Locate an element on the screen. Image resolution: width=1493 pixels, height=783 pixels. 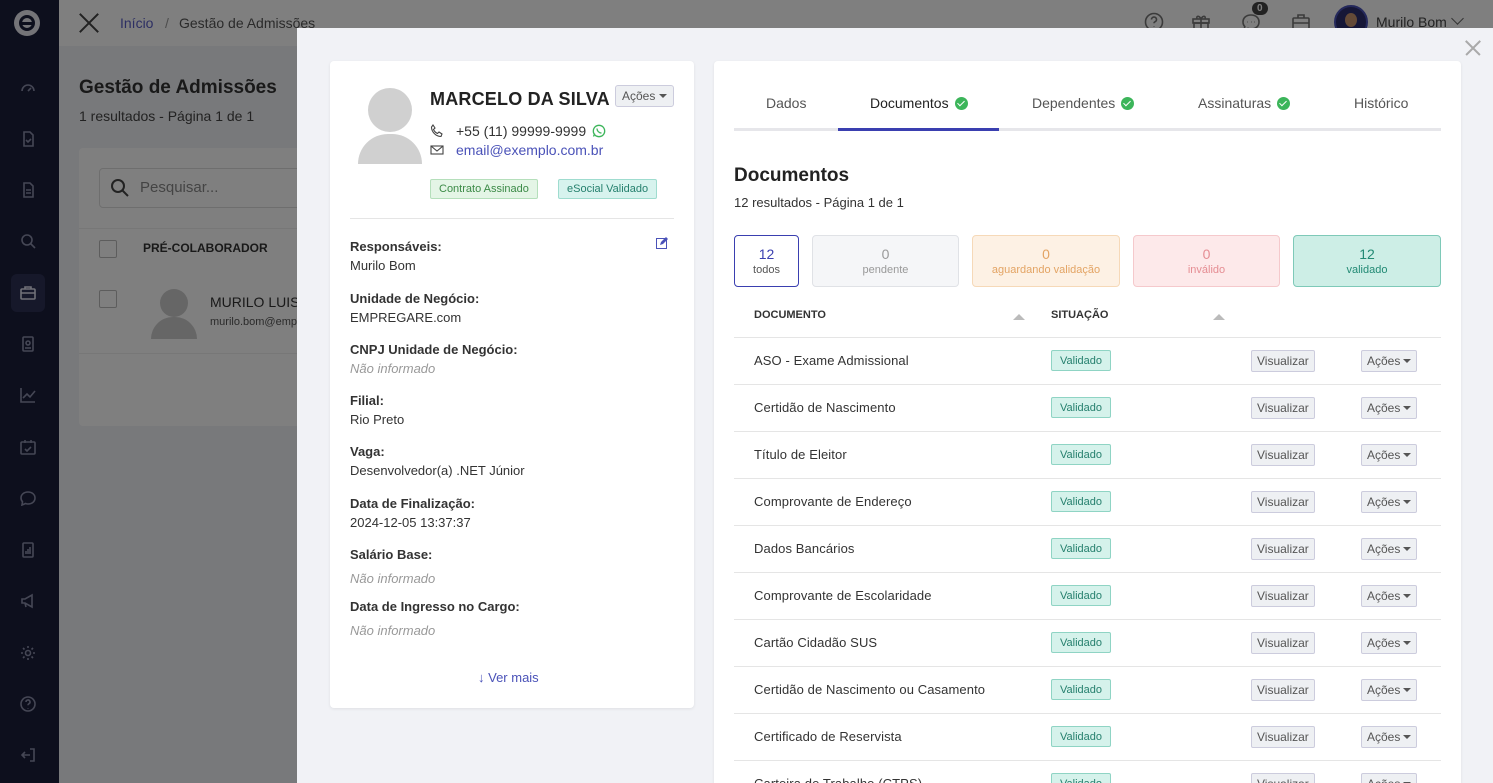
tab-assinaturas: Assinaturas is located at coordinates (1244, 103).